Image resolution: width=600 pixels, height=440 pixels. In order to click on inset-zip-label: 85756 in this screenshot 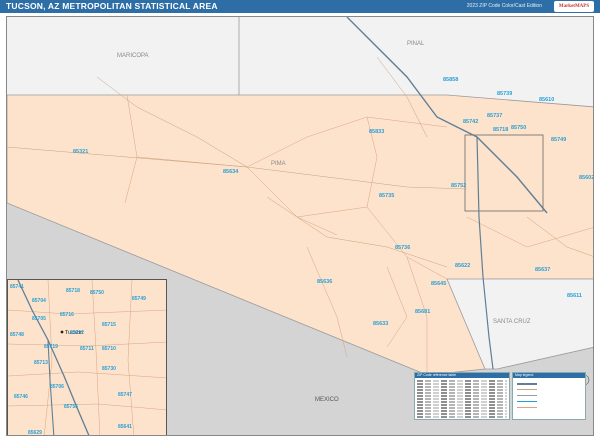, I will do `click(71, 407)`.